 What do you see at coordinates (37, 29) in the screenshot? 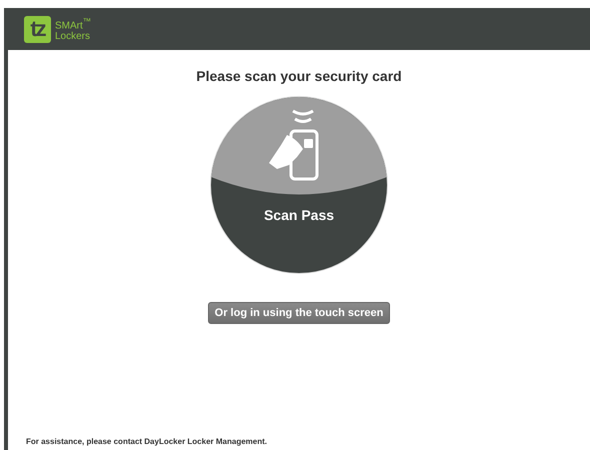
I see `logo-mark: tz` at bounding box center [37, 29].